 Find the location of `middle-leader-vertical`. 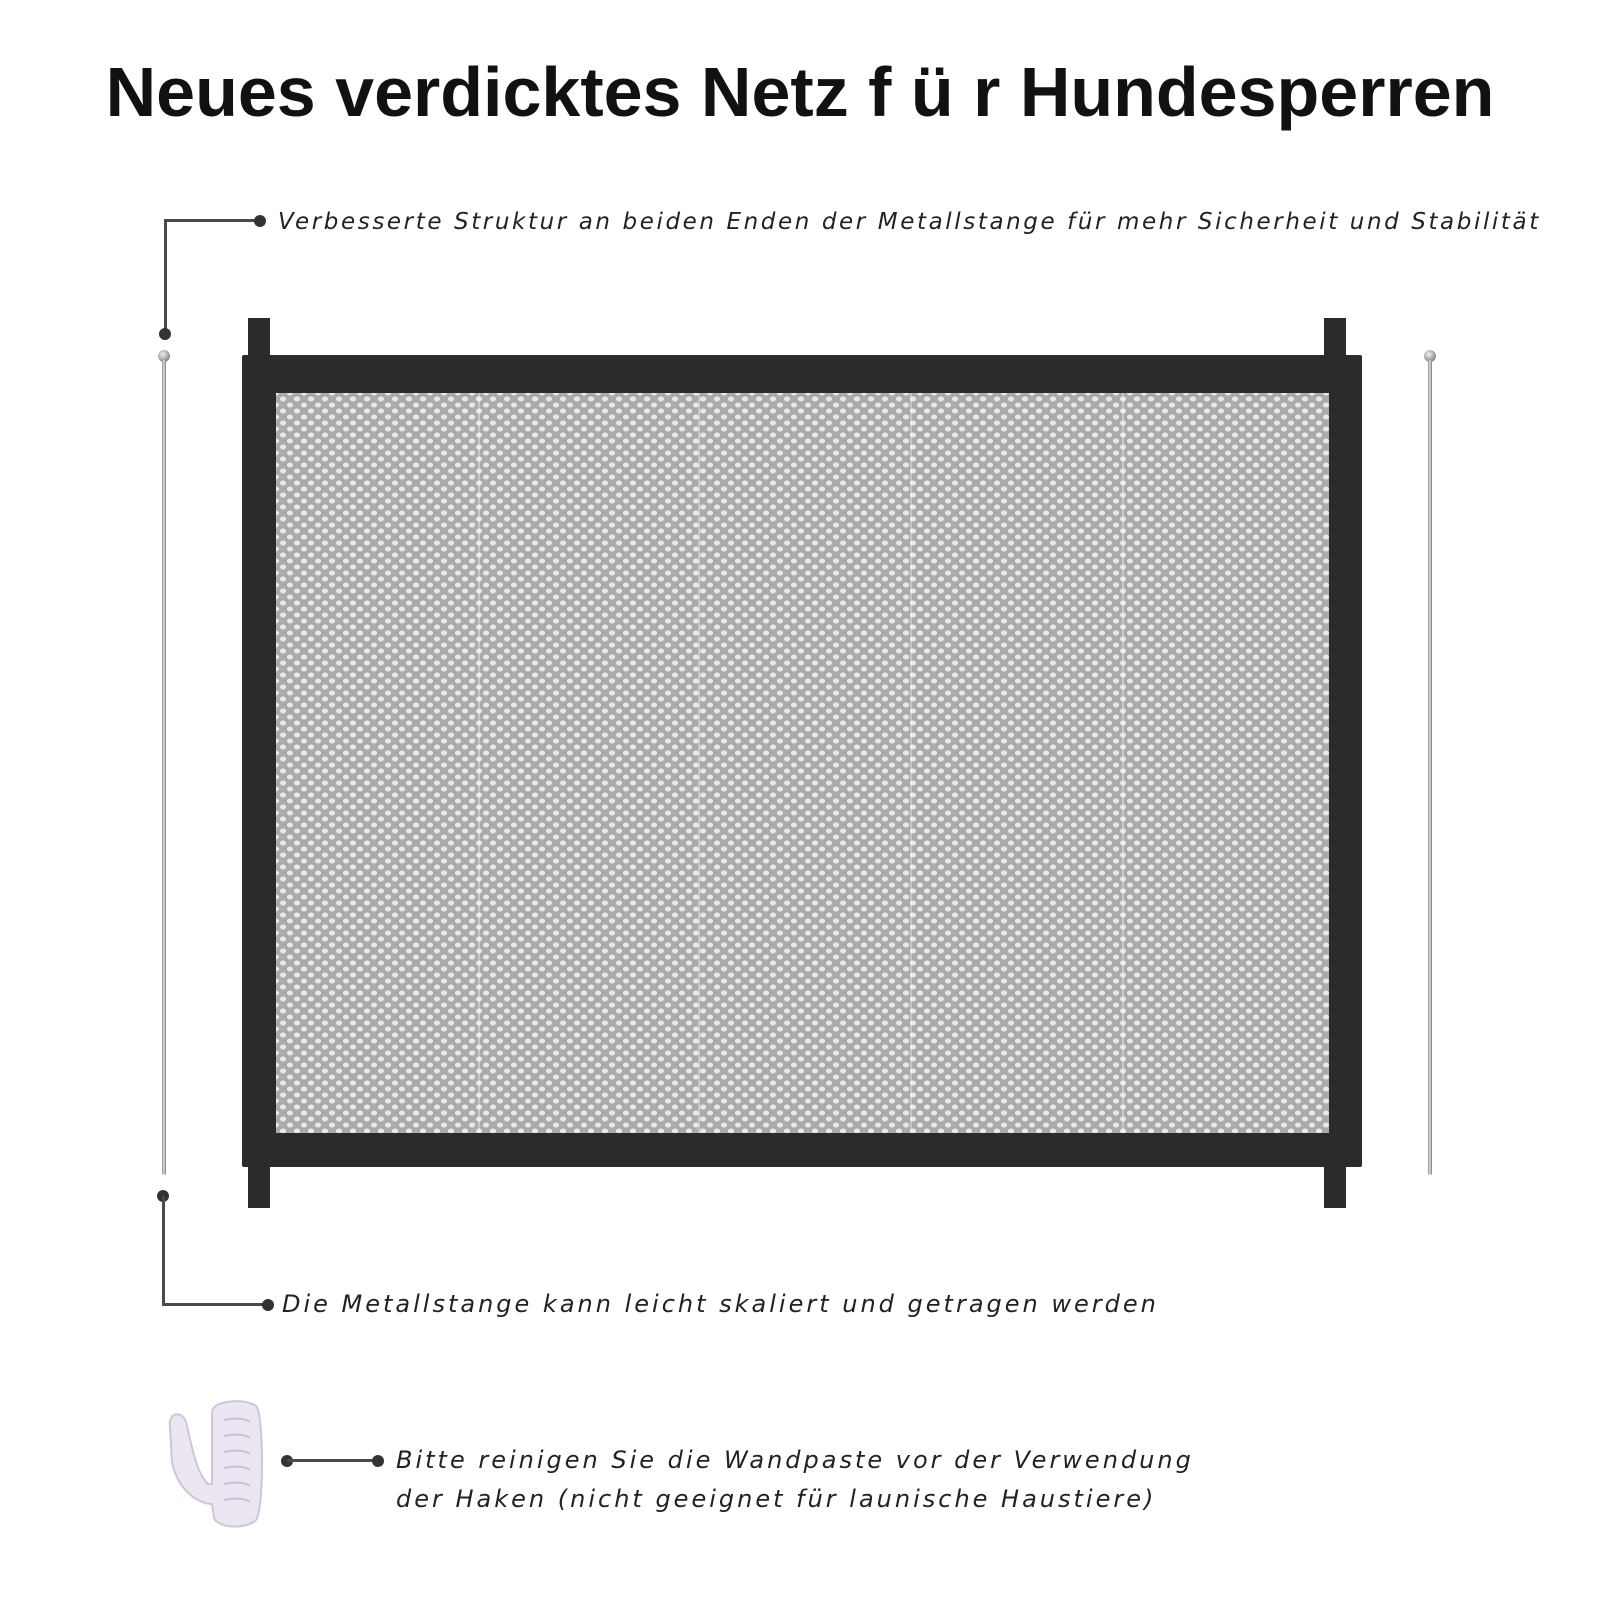

middle-leader-vertical is located at coordinates (163, 1251).